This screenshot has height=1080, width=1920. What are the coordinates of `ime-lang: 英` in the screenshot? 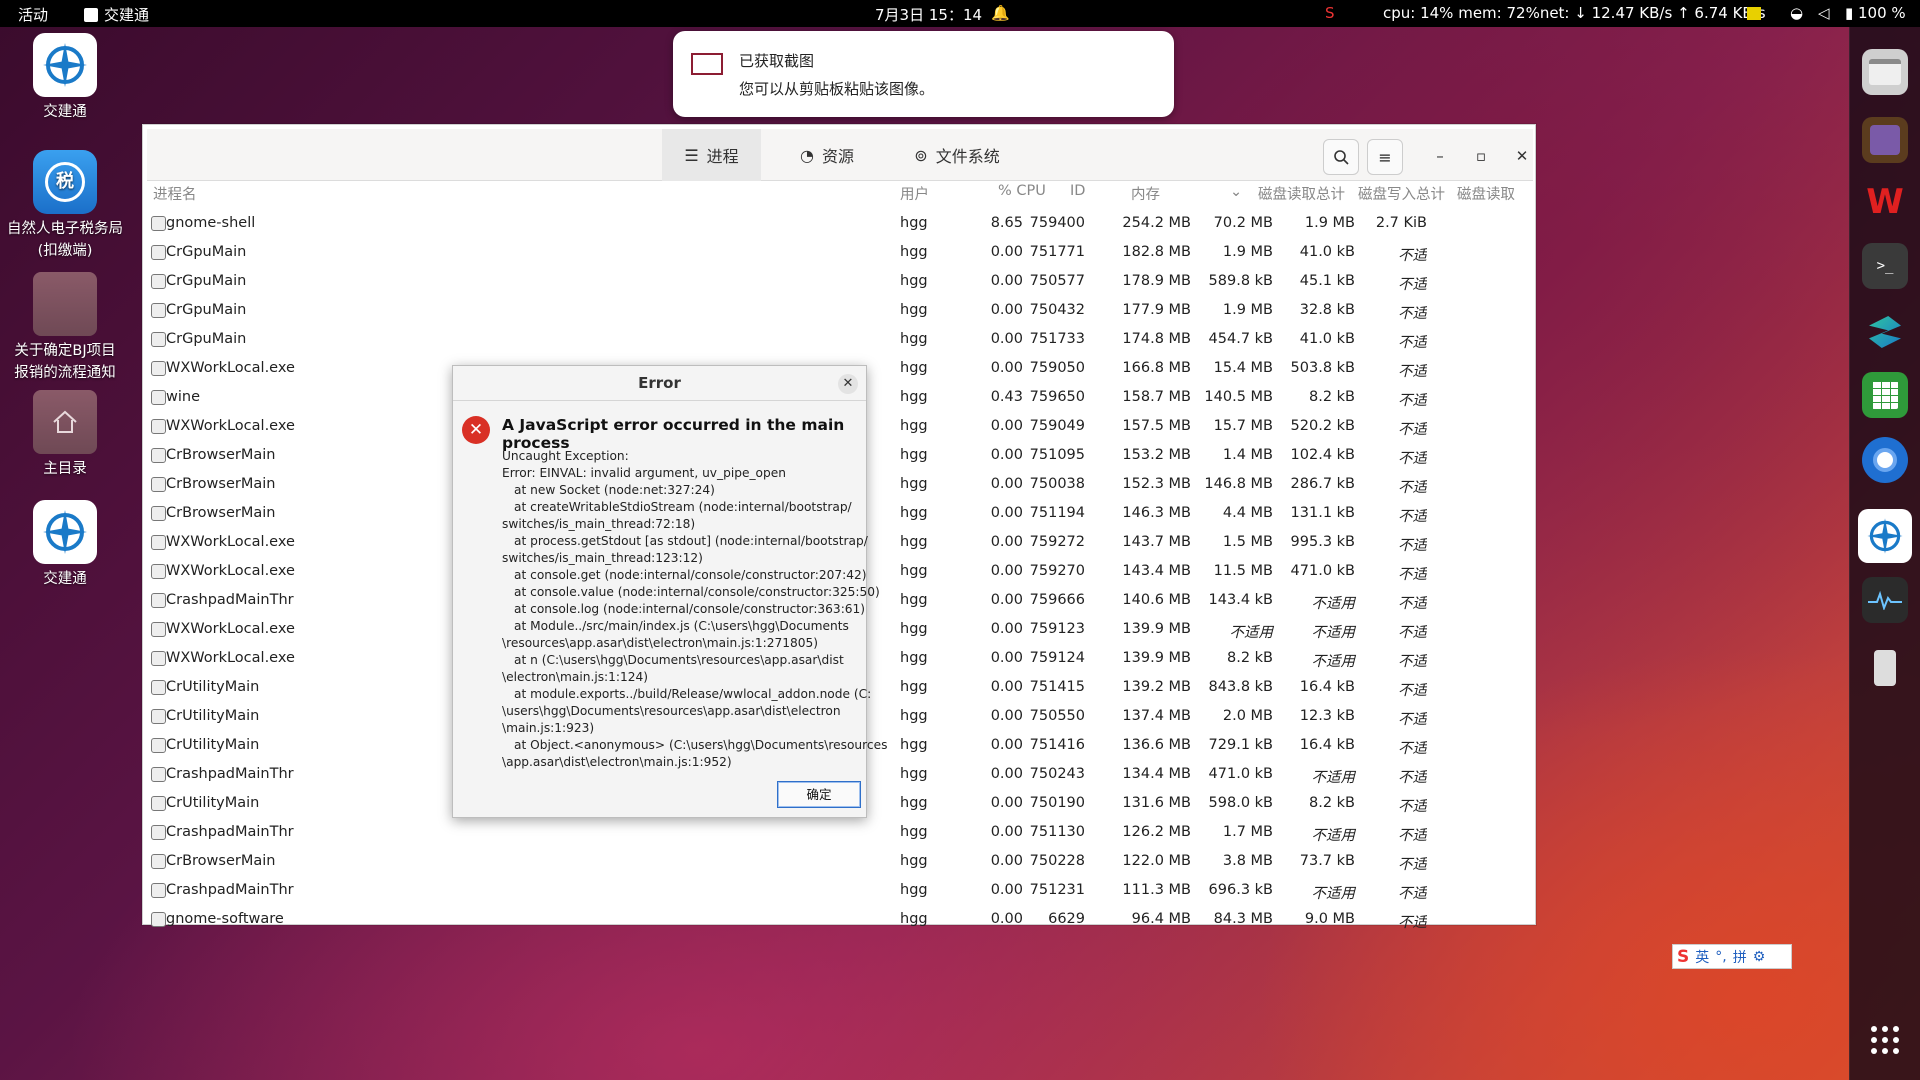 It's located at (1702, 957).